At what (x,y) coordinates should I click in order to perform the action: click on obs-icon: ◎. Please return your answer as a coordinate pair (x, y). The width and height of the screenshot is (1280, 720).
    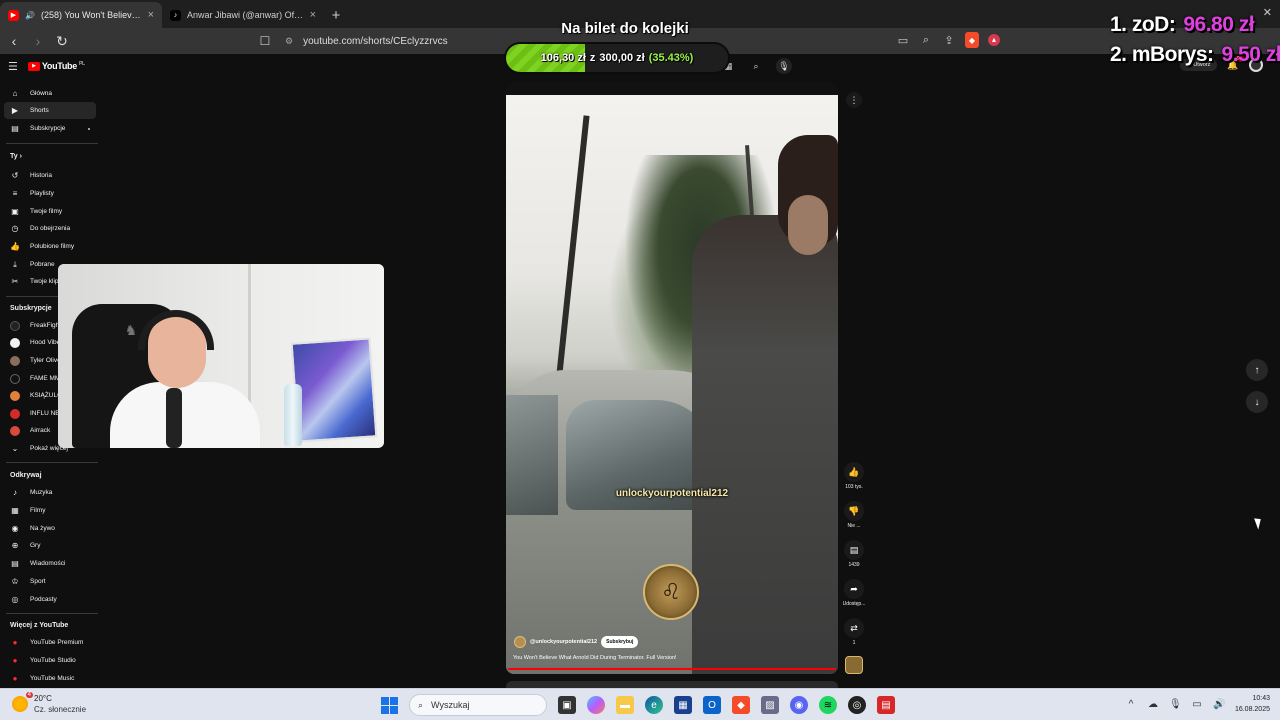
    Looking at the image, I should click on (857, 705).